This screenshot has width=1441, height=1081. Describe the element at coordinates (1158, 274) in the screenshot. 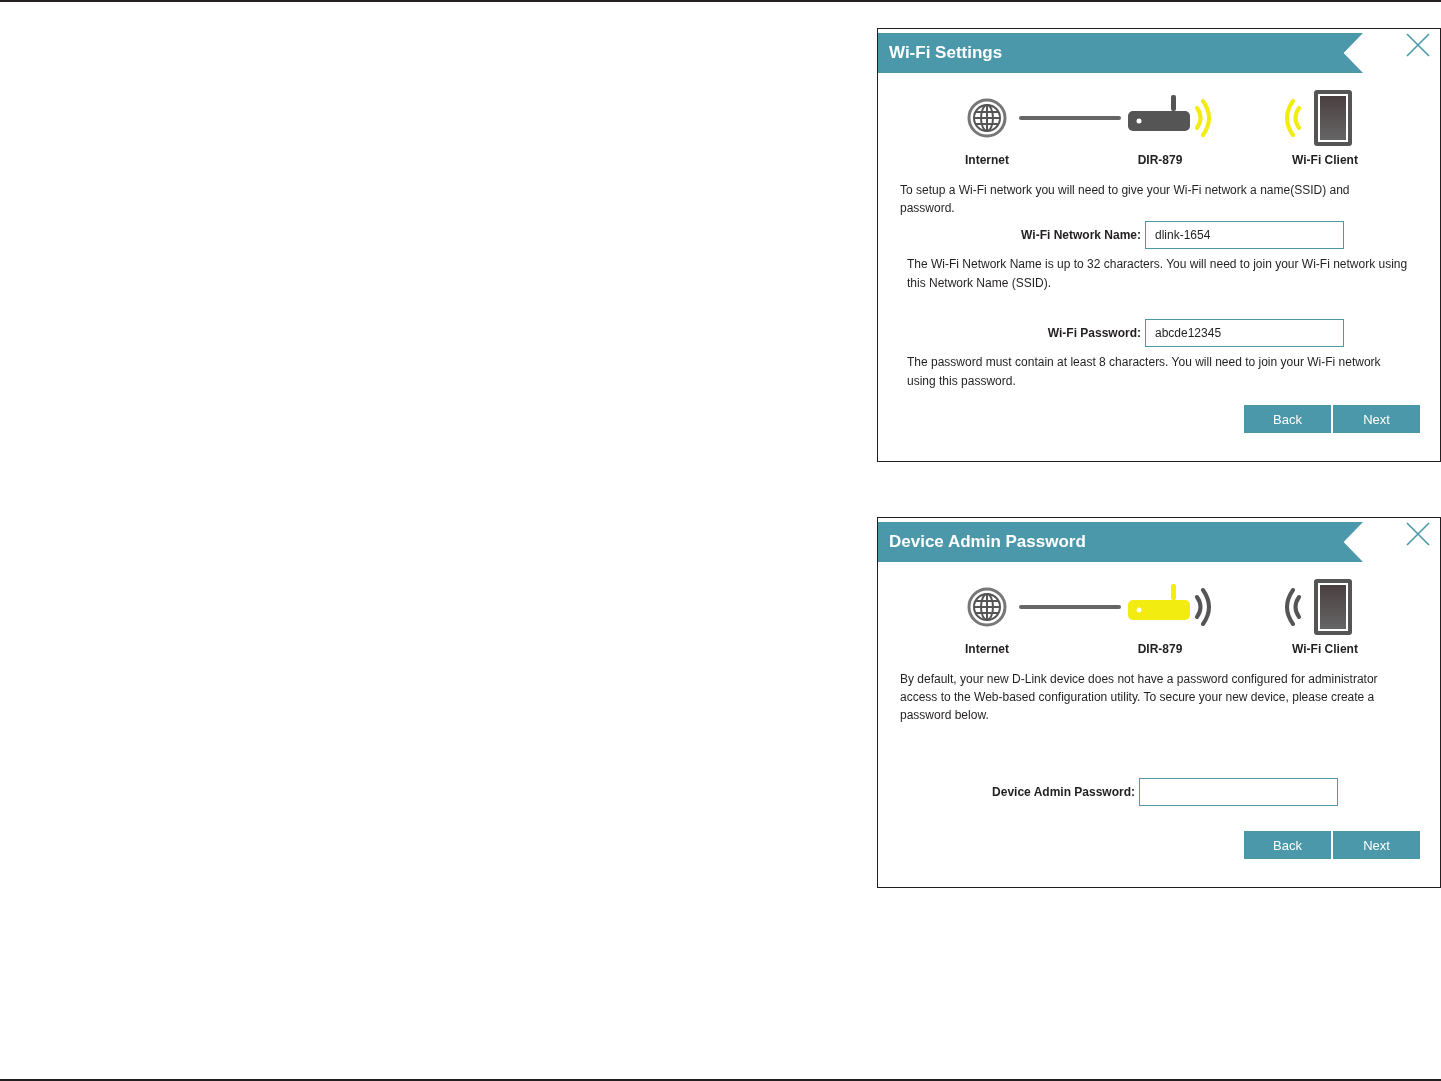

I see `help-text: The Wi-Fi Network Name is up to 32 characters. You will need to join your Wi-Fi network using this Network Name (SSID).` at that location.